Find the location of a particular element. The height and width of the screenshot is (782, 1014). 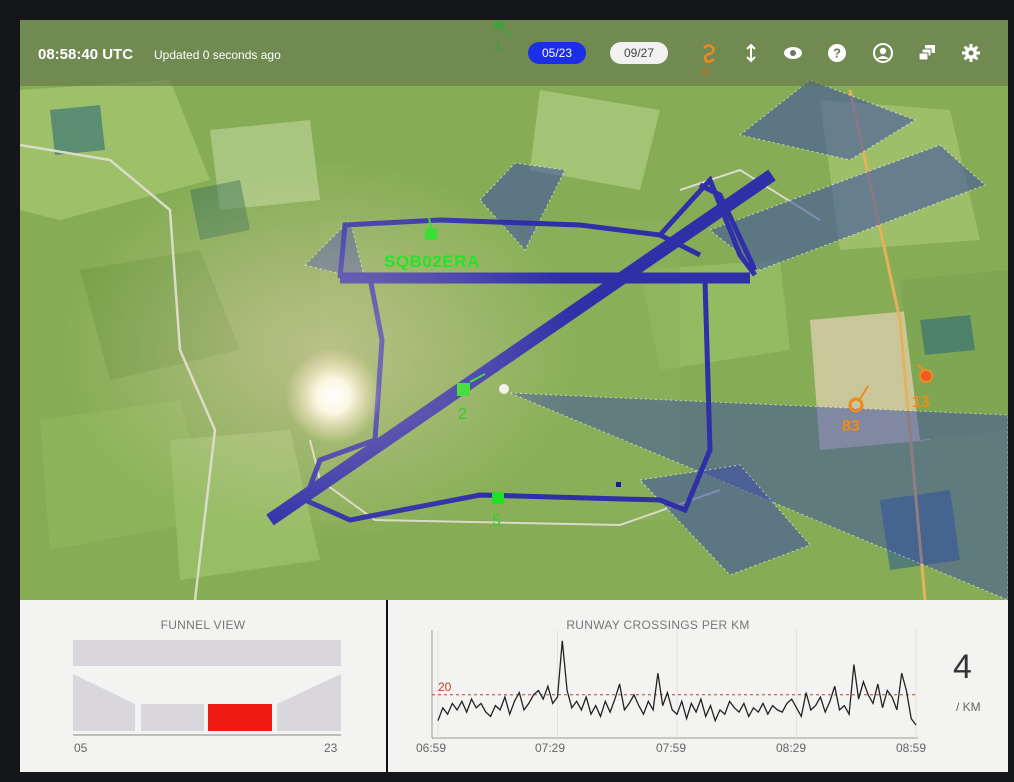

funnel-left-label: 05 is located at coordinates (81, 748).